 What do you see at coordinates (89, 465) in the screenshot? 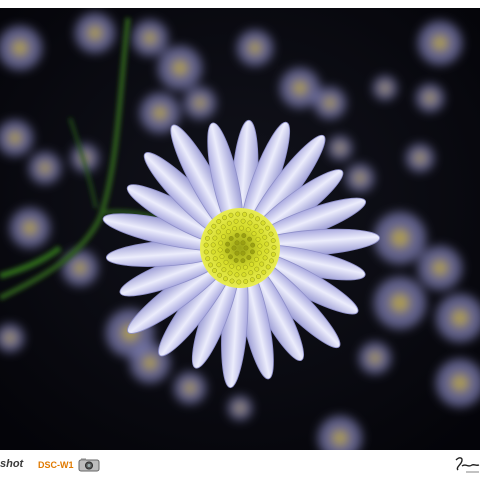
I see `camera-icon` at bounding box center [89, 465].